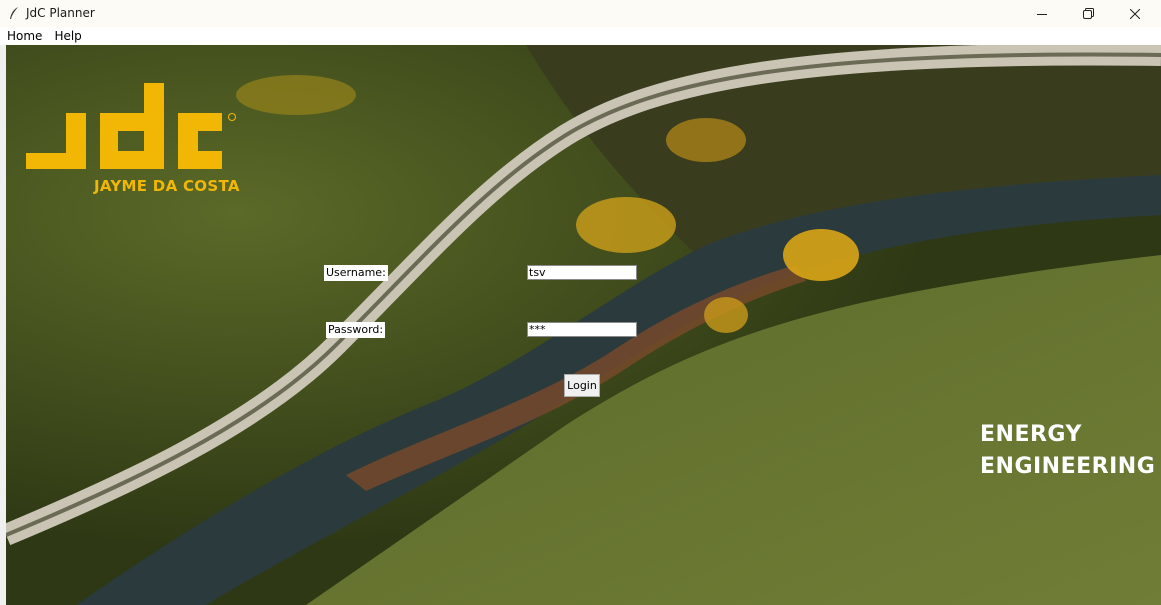  I want to click on restore-button, so click(1088, 13).